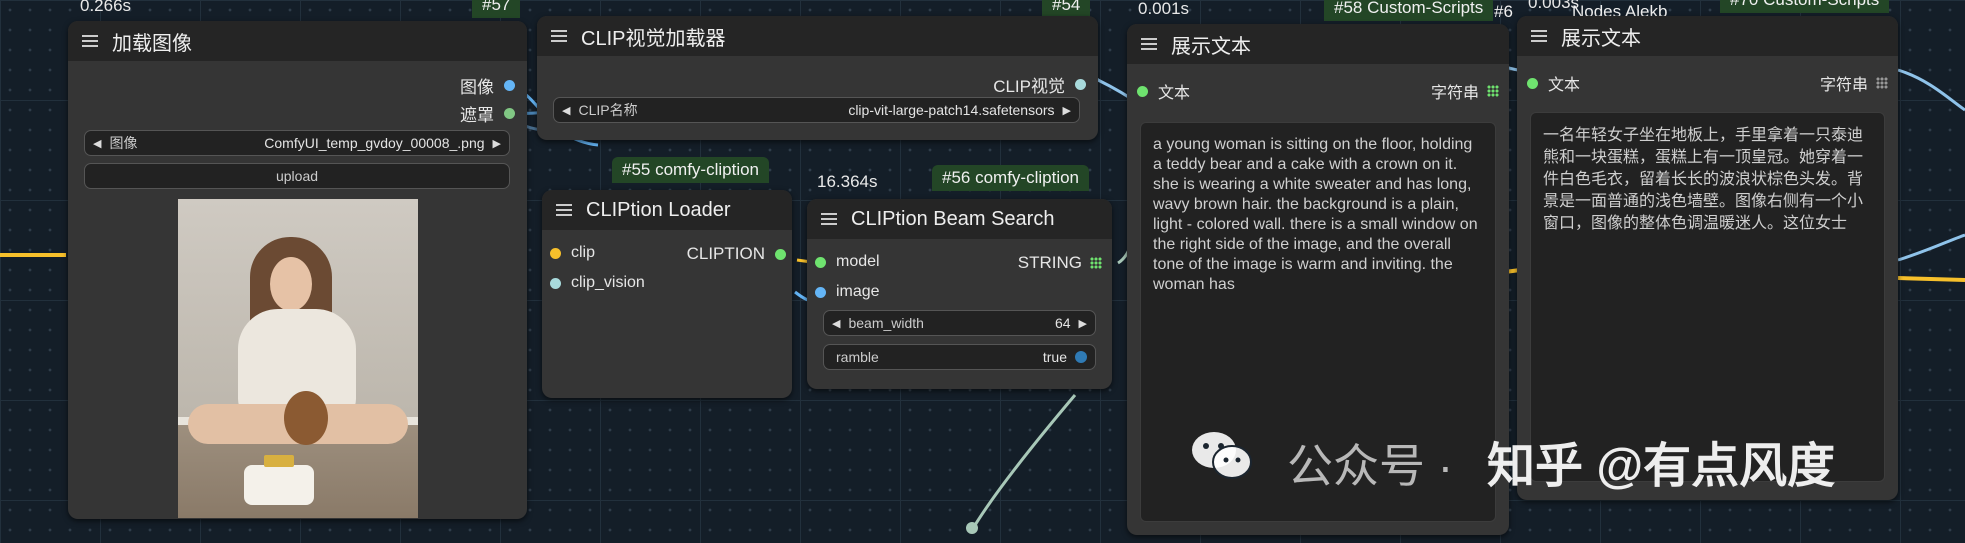 The width and height of the screenshot is (1965, 543). I want to click on node-title: CLIPtion Beam Search, so click(953, 218).